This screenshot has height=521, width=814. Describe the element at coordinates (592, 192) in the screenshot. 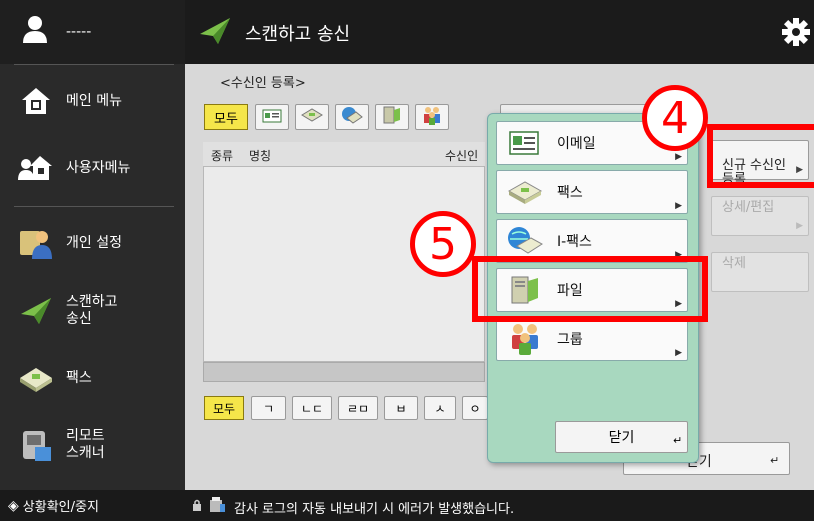

I see `popup-item-fax: 팩스 ▶` at that location.